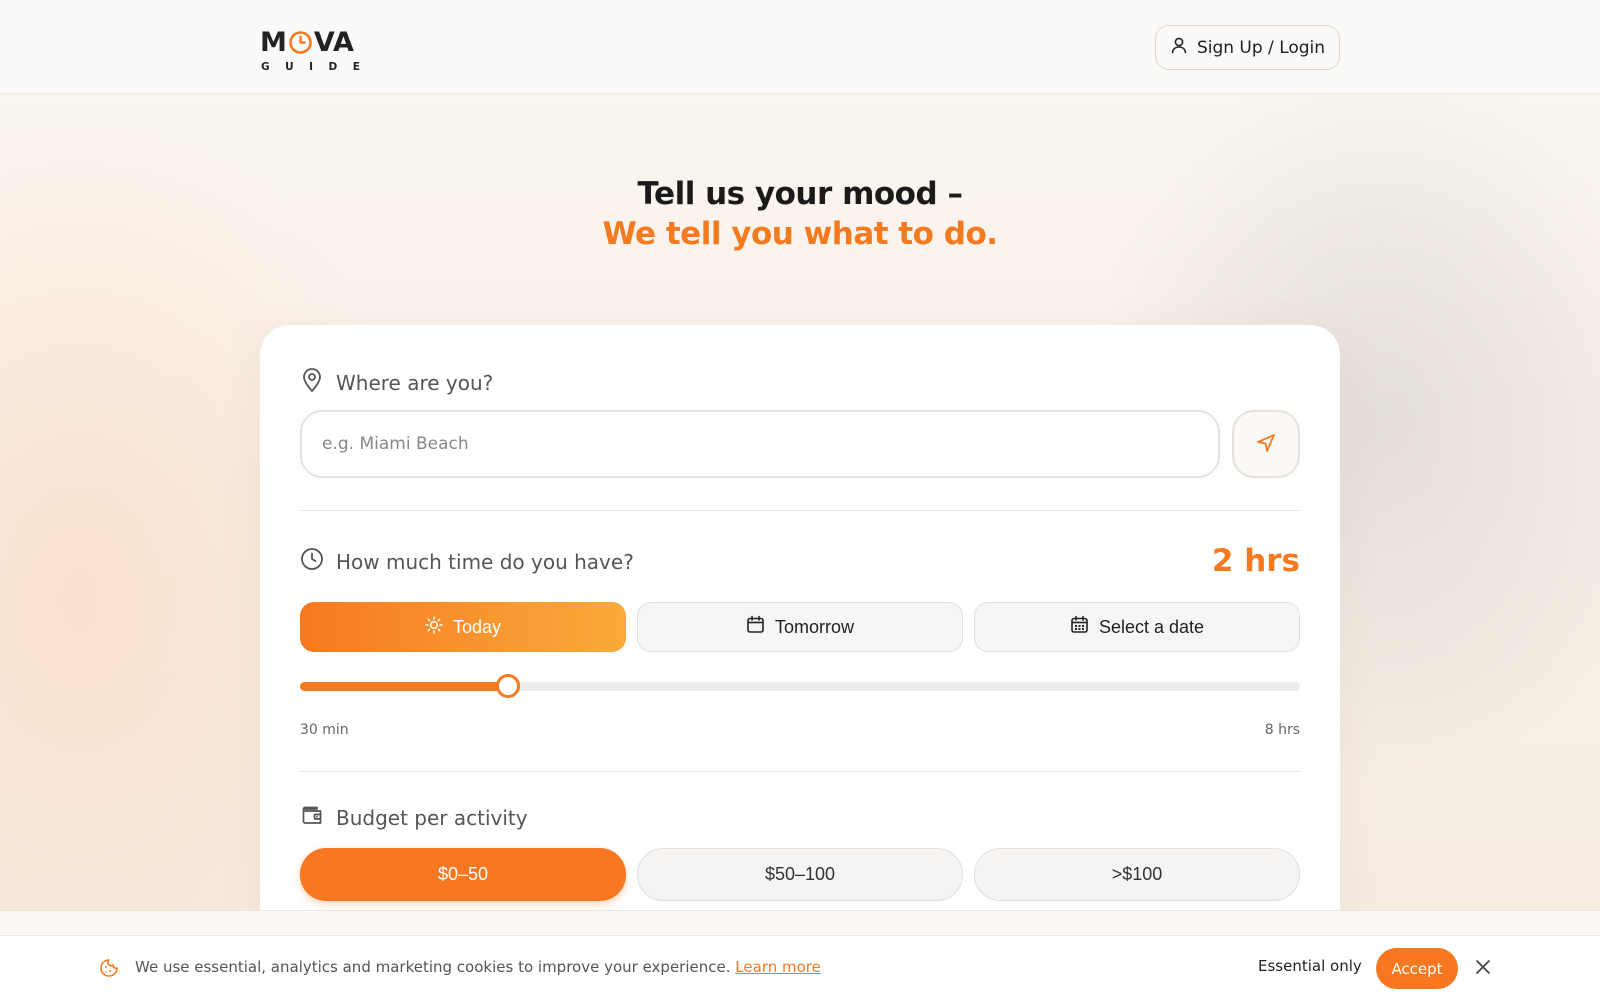  What do you see at coordinates (778, 967) in the screenshot?
I see `cookie-learn-more-link: Learn more` at bounding box center [778, 967].